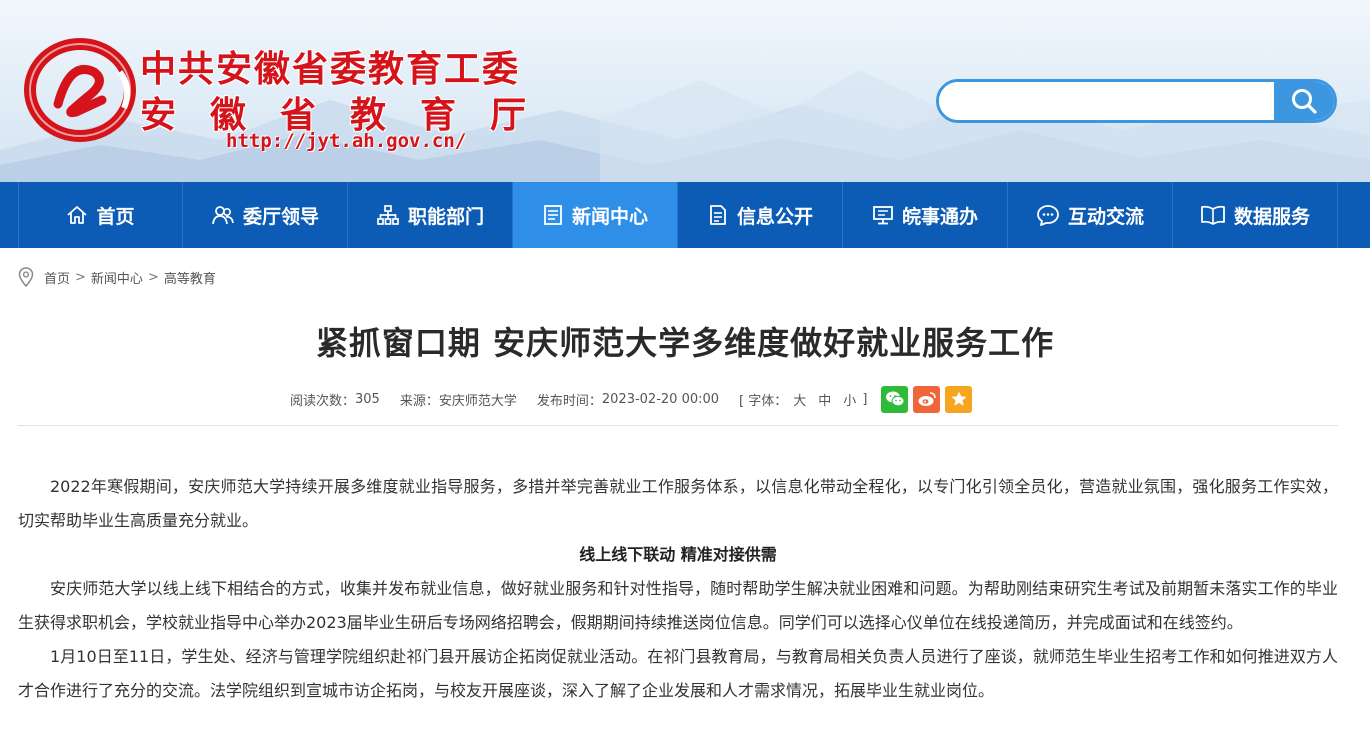 Image resolution: width=1370 pixels, height=747 pixels. I want to click on font-size-medium-button: 中, so click(824, 399).